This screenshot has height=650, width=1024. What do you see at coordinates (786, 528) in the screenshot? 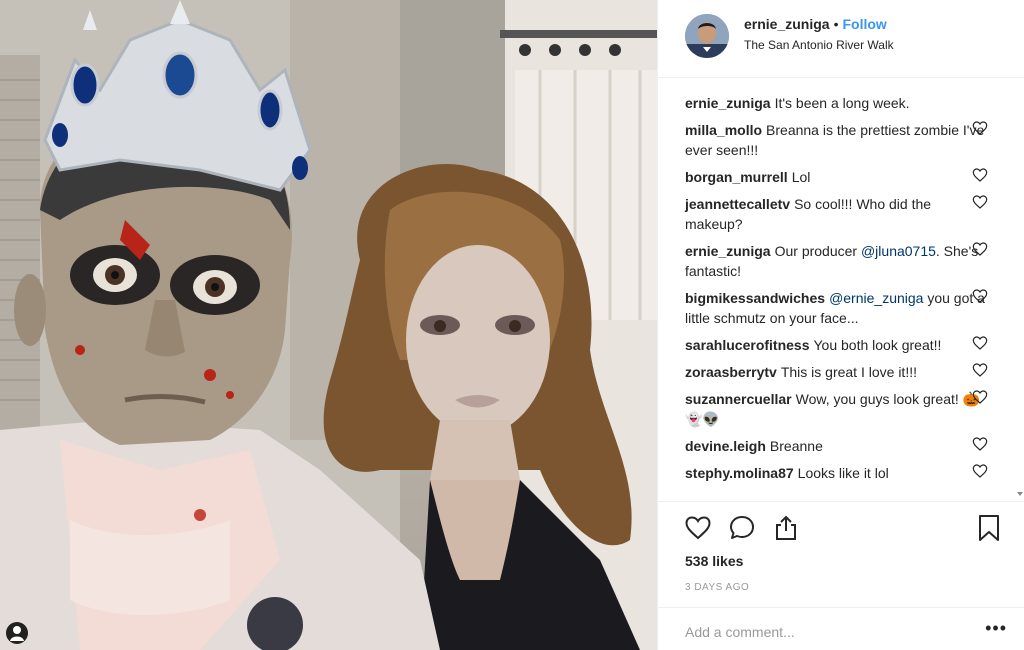
I see `share-icon` at bounding box center [786, 528].